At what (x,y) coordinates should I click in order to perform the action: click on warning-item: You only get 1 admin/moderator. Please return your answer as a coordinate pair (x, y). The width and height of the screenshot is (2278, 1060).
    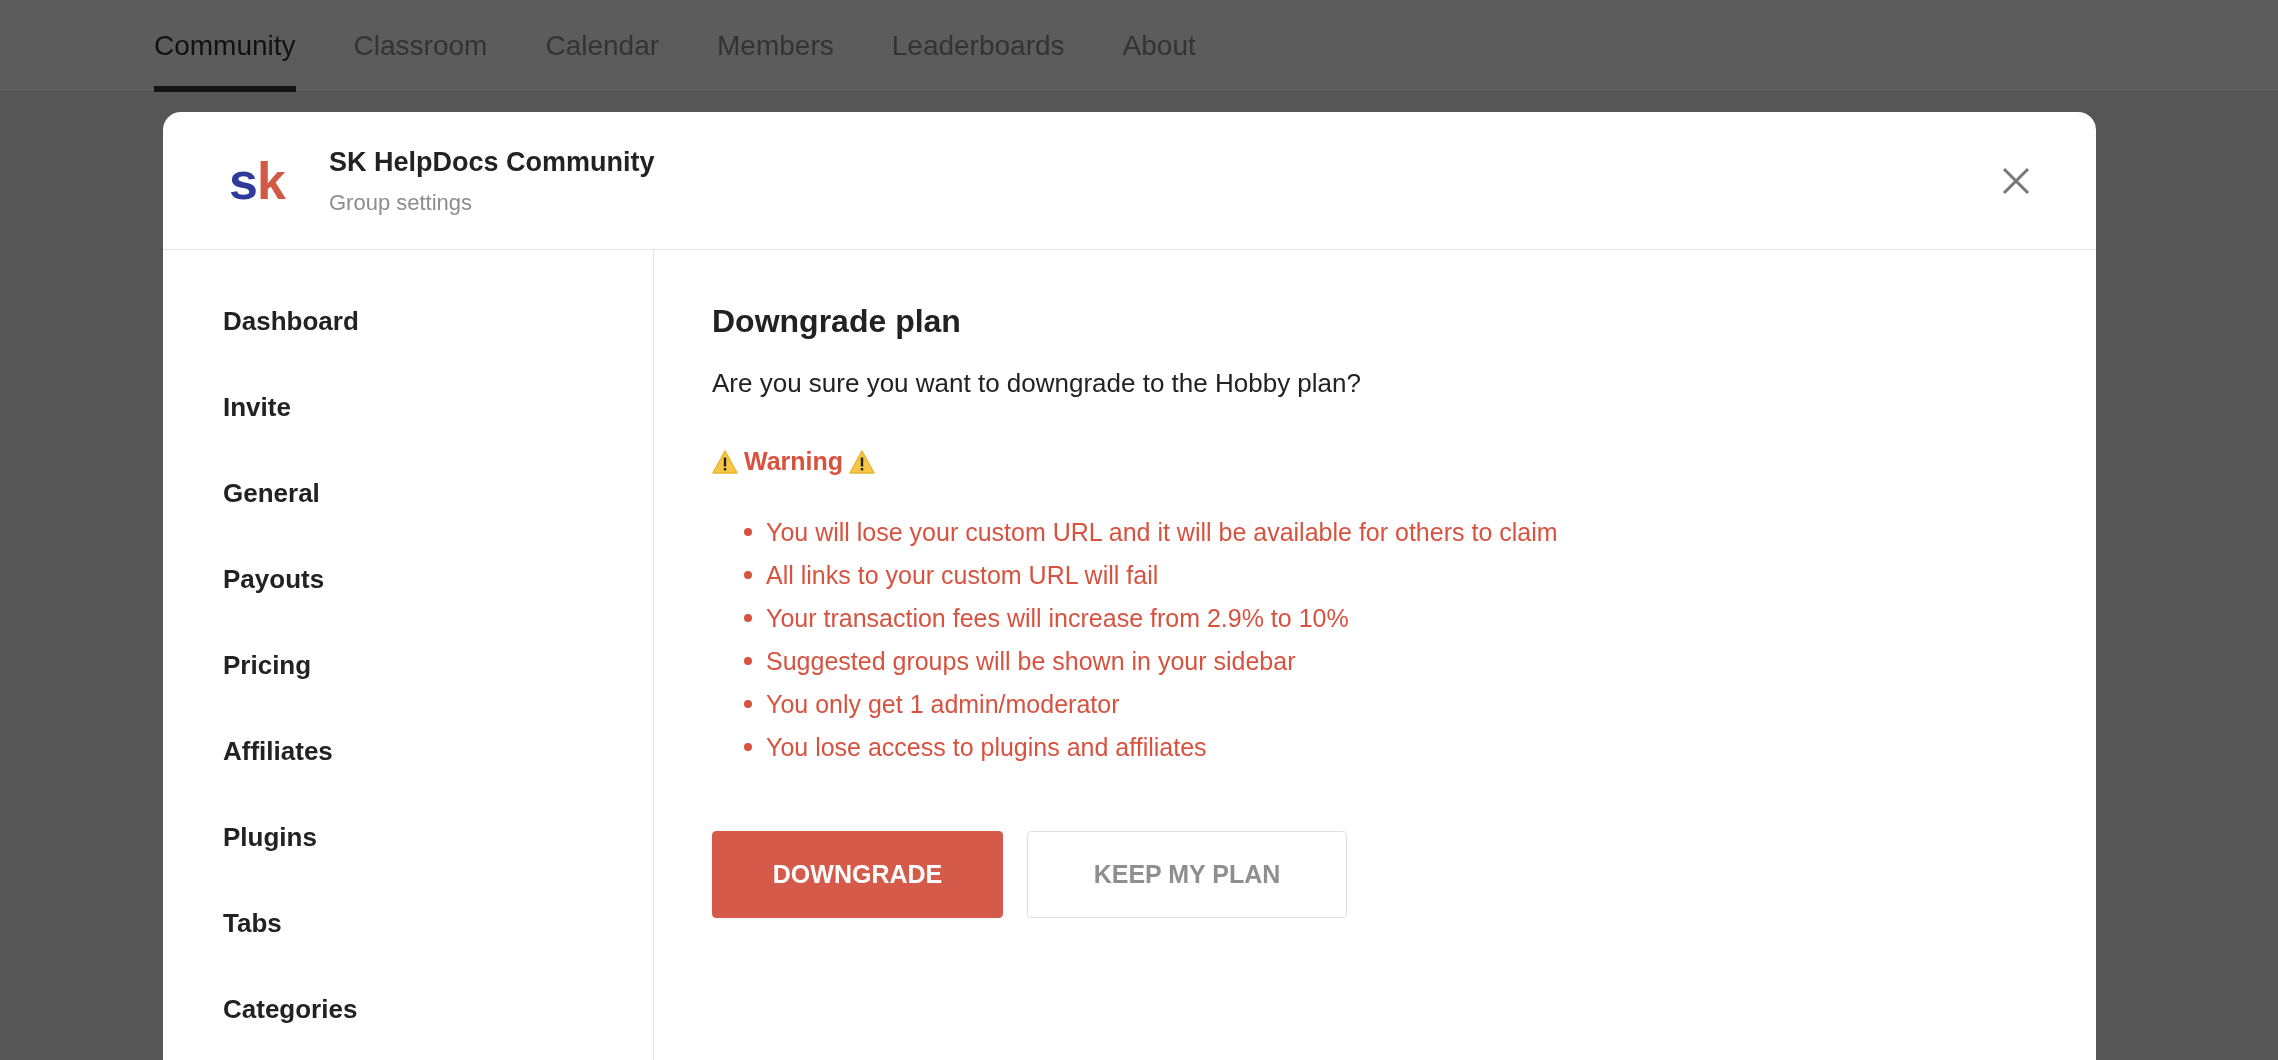
    Looking at the image, I should click on (943, 704).